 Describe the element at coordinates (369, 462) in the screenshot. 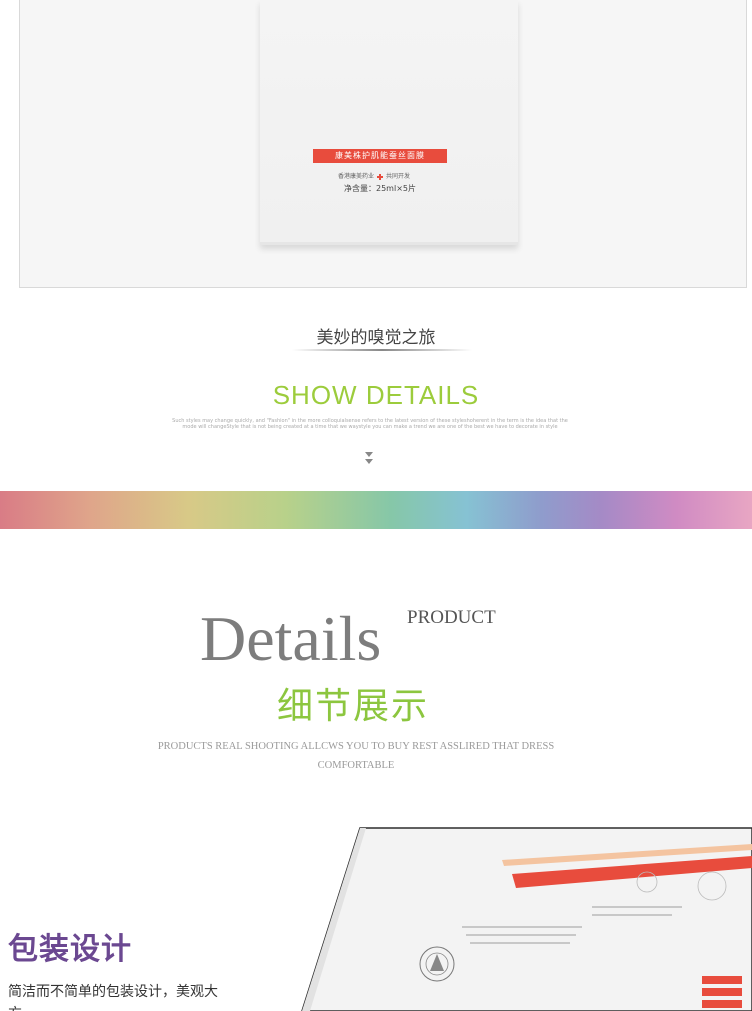

I see `double-arrow-down-icon` at that location.